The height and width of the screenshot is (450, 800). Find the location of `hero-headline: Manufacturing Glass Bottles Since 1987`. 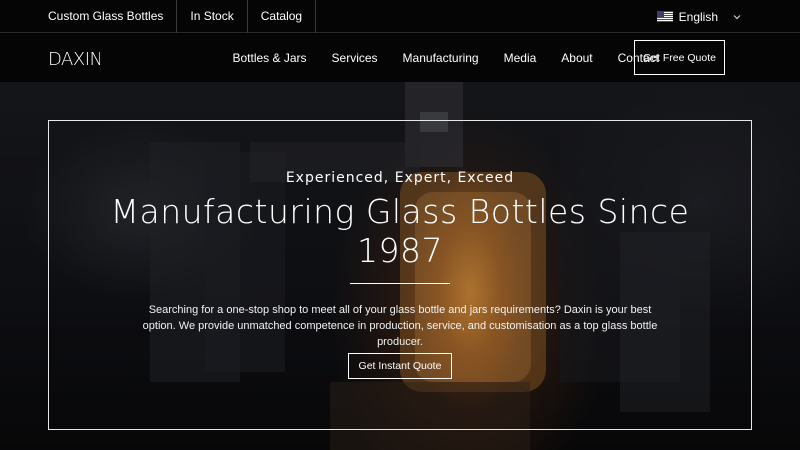

hero-headline: Manufacturing Glass Bottles Since 1987 is located at coordinates (400, 231).